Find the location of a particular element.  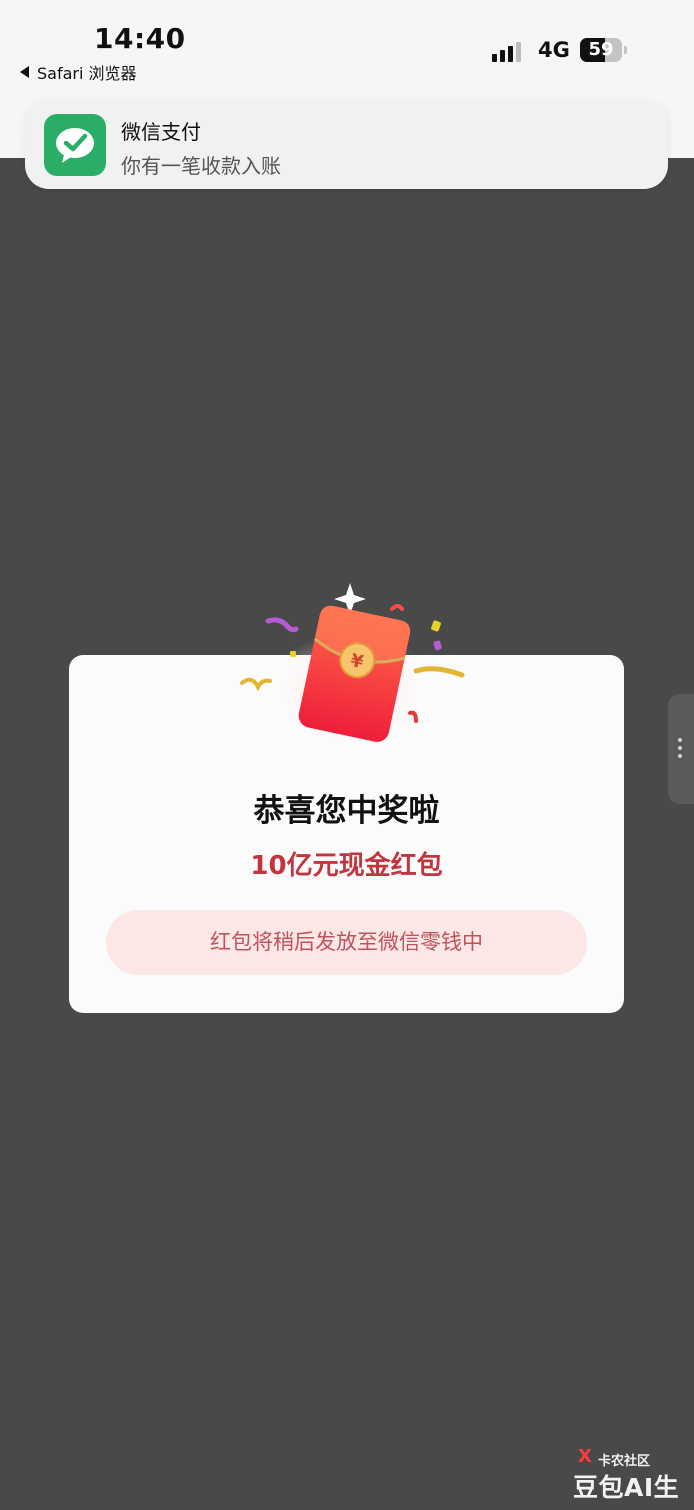

dialog-title: 恭喜您中奖啦 is located at coordinates (346, 811).